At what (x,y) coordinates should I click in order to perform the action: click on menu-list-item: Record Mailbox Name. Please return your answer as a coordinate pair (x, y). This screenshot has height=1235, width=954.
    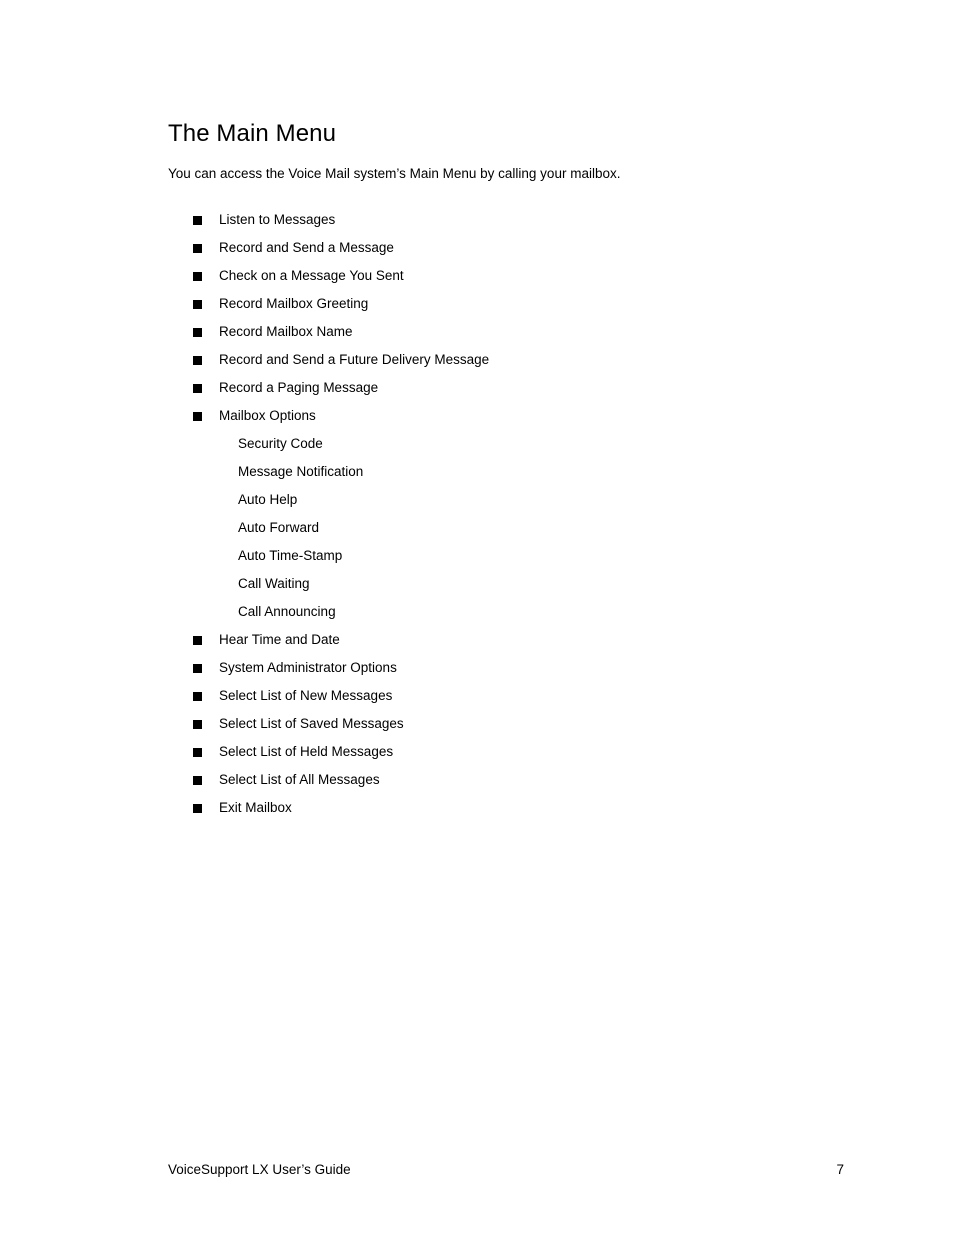
    Looking at the image, I should click on (478, 332).